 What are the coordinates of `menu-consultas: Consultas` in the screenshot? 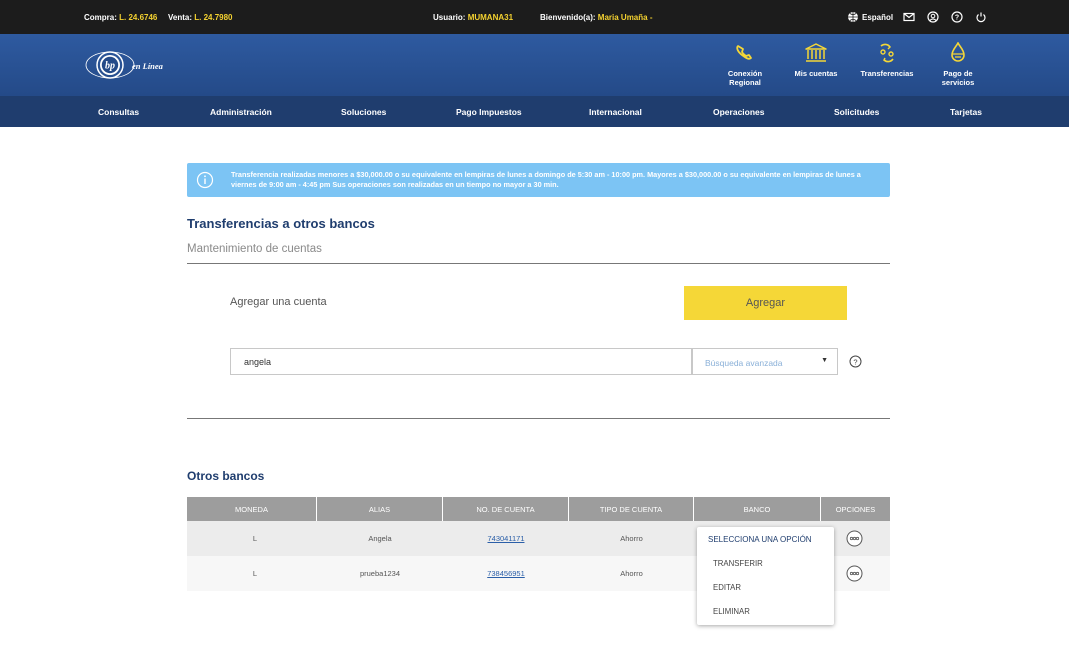 It's located at (118, 112).